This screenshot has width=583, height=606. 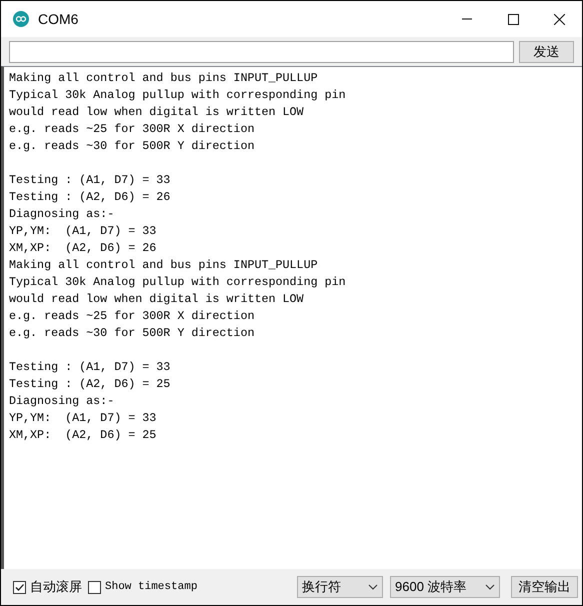 I want to click on minimize-icon, so click(x=467, y=19).